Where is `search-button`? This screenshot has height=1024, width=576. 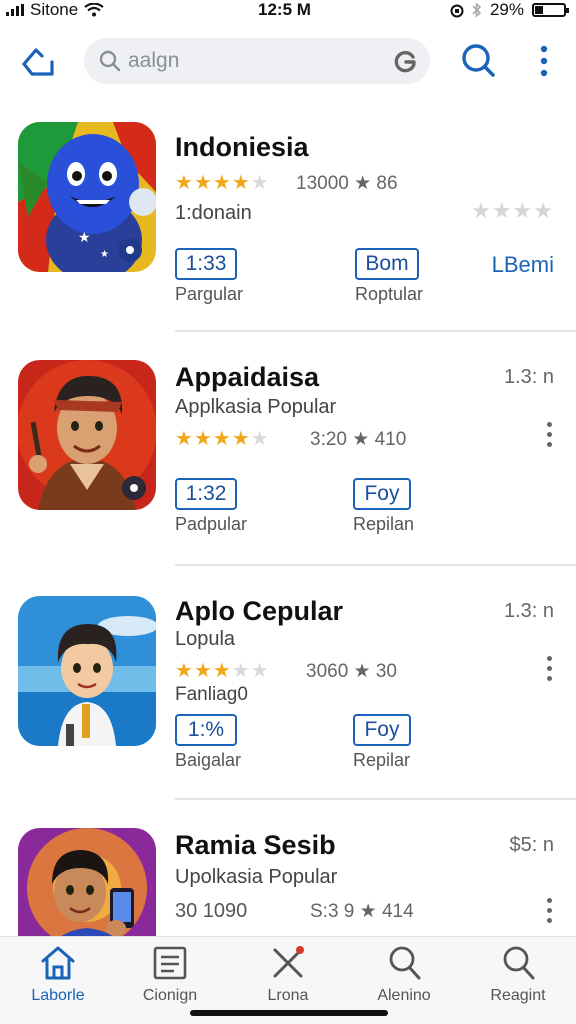
search-button is located at coordinates (479, 61).